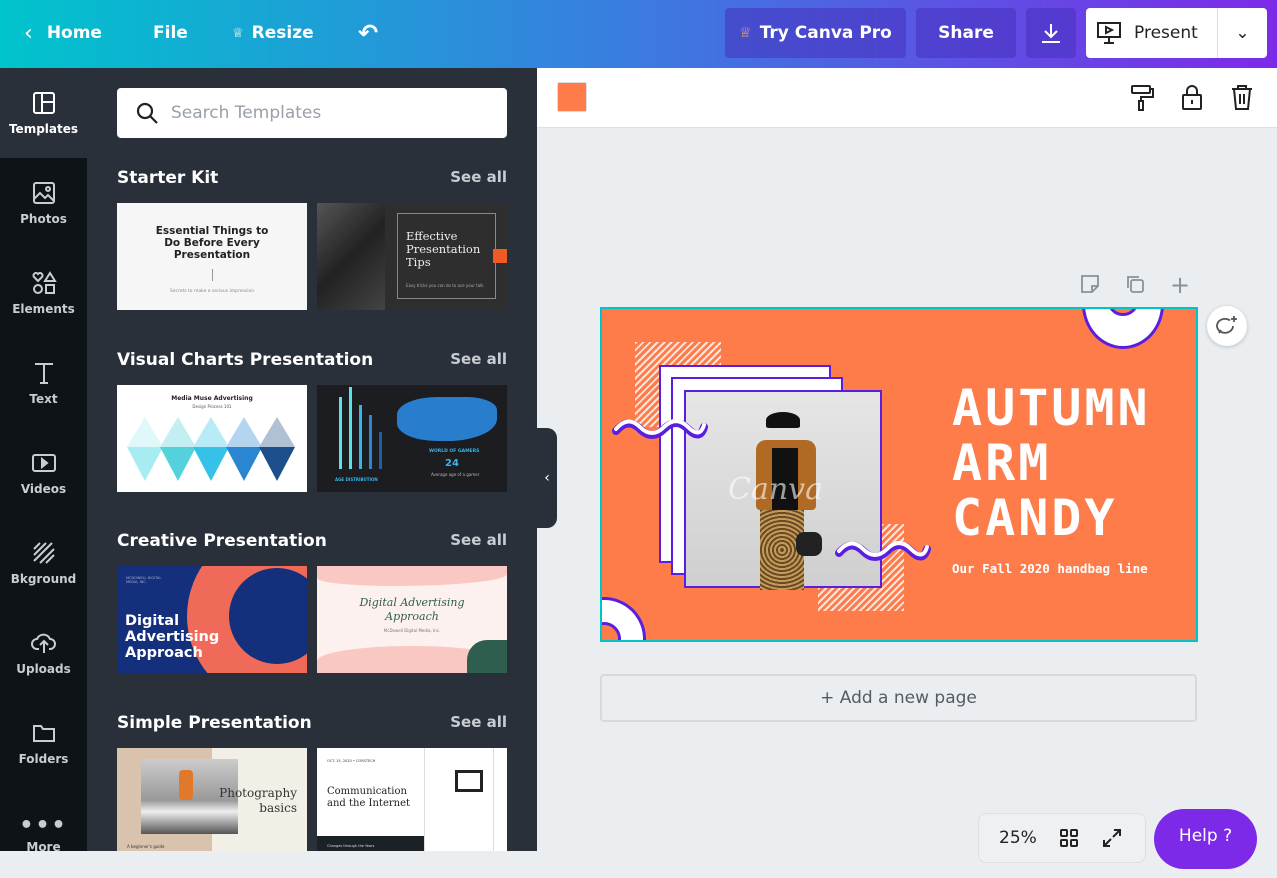  What do you see at coordinates (1109, 33) in the screenshot?
I see `present-icon` at bounding box center [1109, 33].